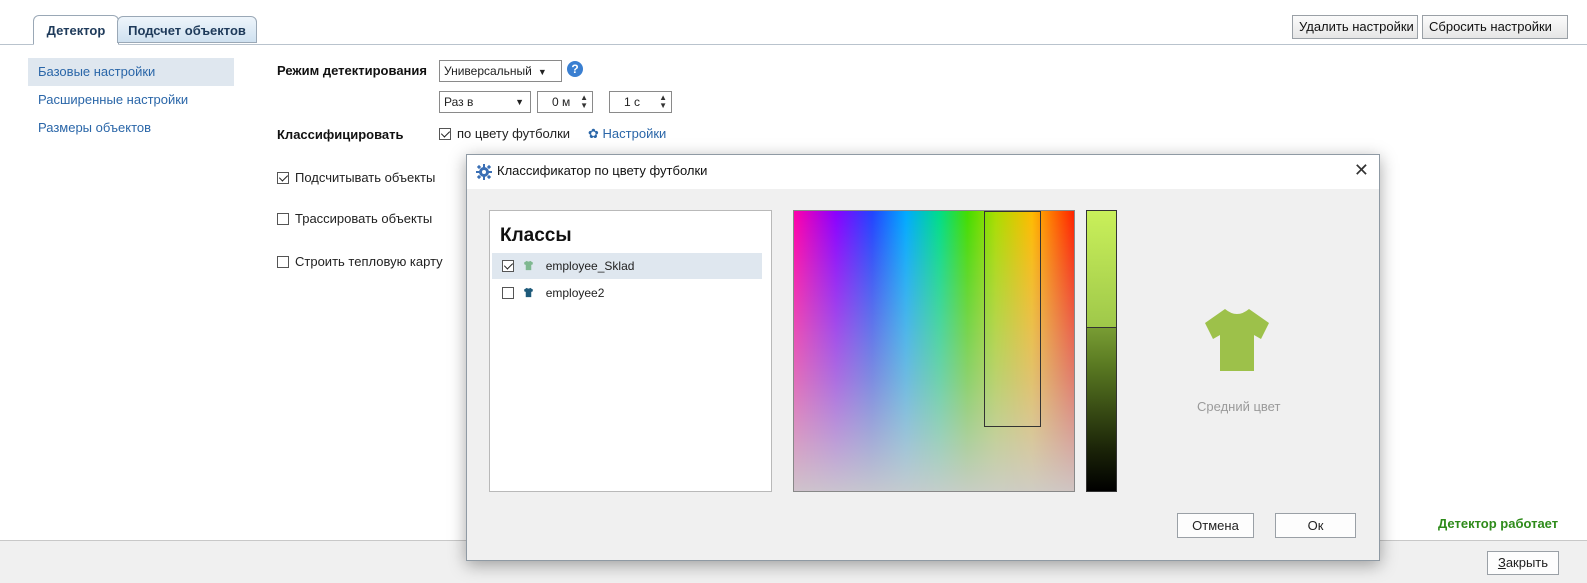 Image resolution: width=1587 pixels, height=583 pixels. Describe the element at coordinates (1495, 27) in the screenshot. I see `reset-settings-button: Сбросить настройки` at that location.